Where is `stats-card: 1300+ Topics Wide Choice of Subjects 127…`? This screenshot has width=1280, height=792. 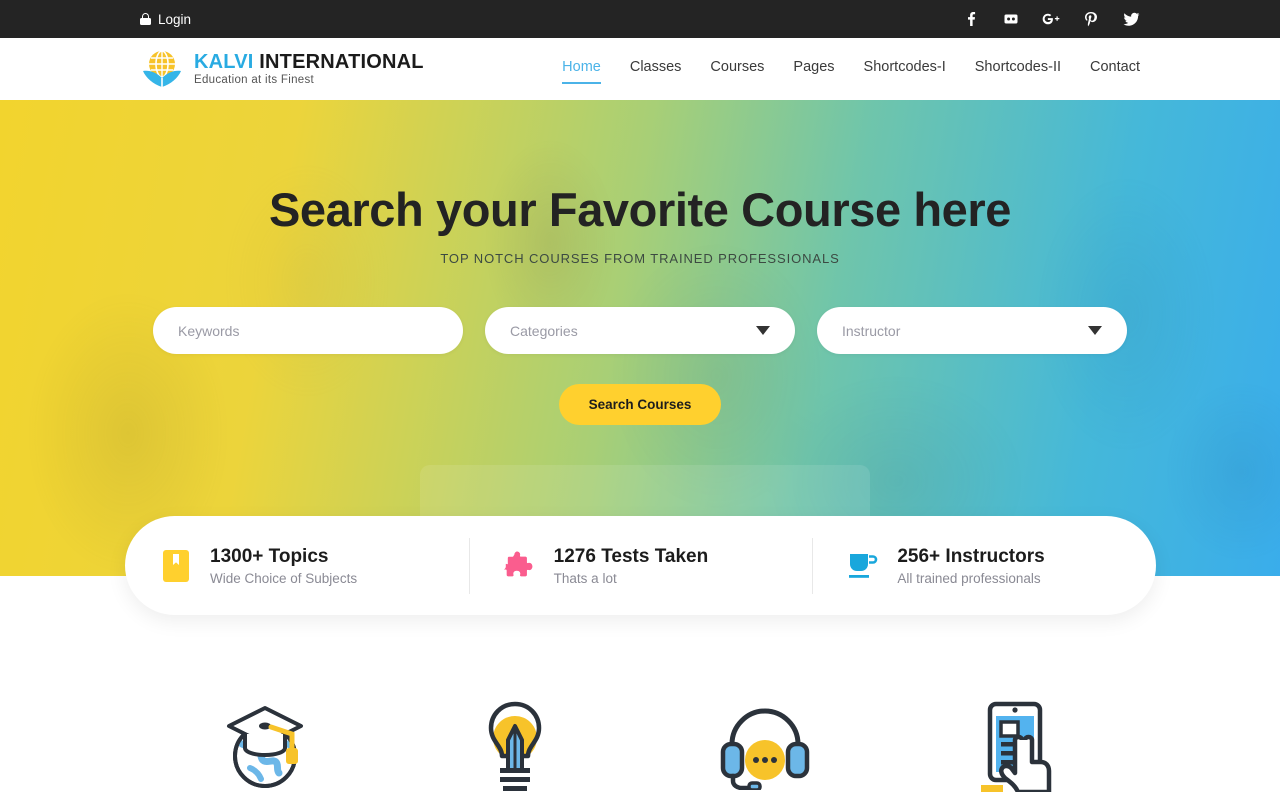
stats-card: 1300+ Topics Wide Choice of Subjects 127… is located at coordinates (640, 565).